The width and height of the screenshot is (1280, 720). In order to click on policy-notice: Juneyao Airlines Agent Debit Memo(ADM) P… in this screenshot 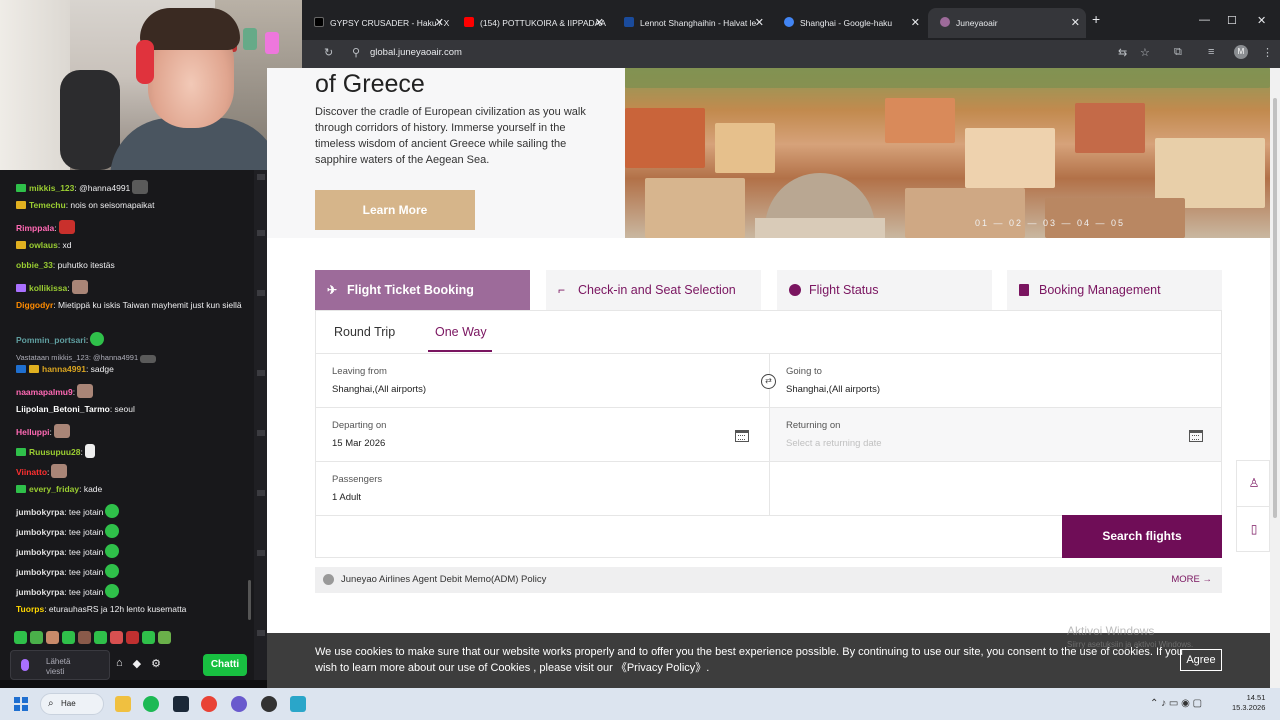, I will do `click(768, 580)`.